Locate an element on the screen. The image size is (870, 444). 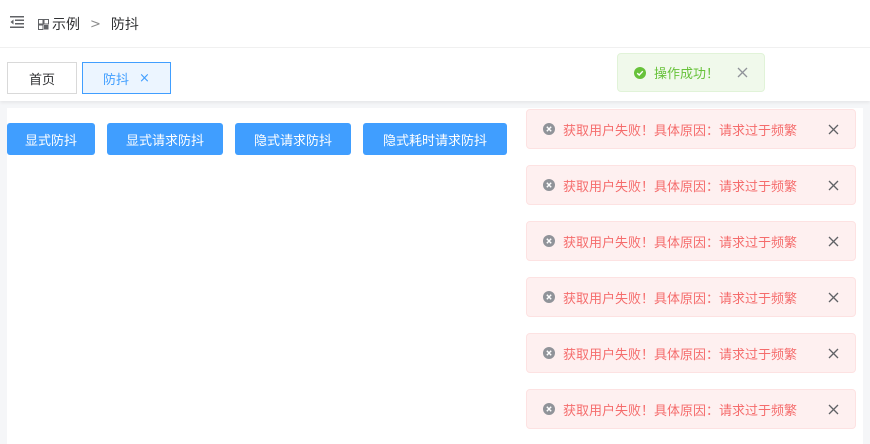
tag-label: 首页 is located at coordinates (41, 80).